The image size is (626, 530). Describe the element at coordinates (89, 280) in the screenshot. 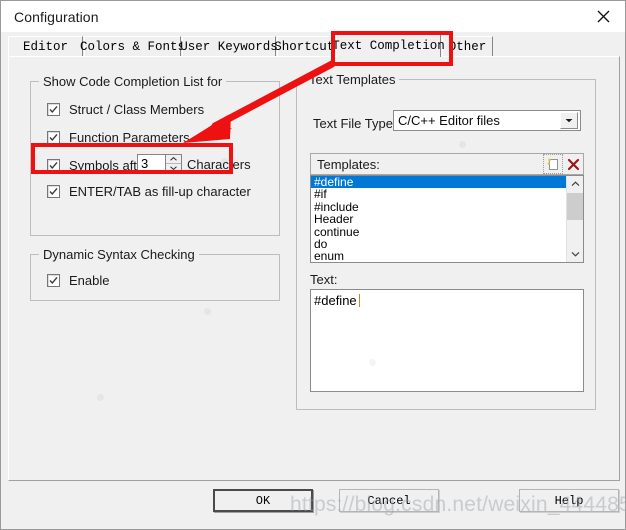

I see `checkbox-label: Enable` at that location.